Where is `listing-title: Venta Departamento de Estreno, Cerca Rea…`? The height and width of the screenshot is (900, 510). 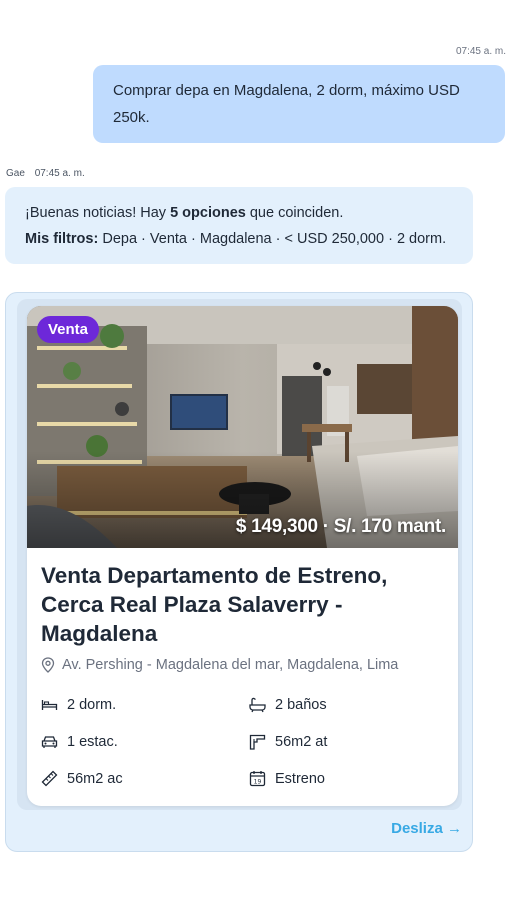 listing-title: Venta Departamento de Estreno, Cerca Rea… is located at coordinates (241, 604).